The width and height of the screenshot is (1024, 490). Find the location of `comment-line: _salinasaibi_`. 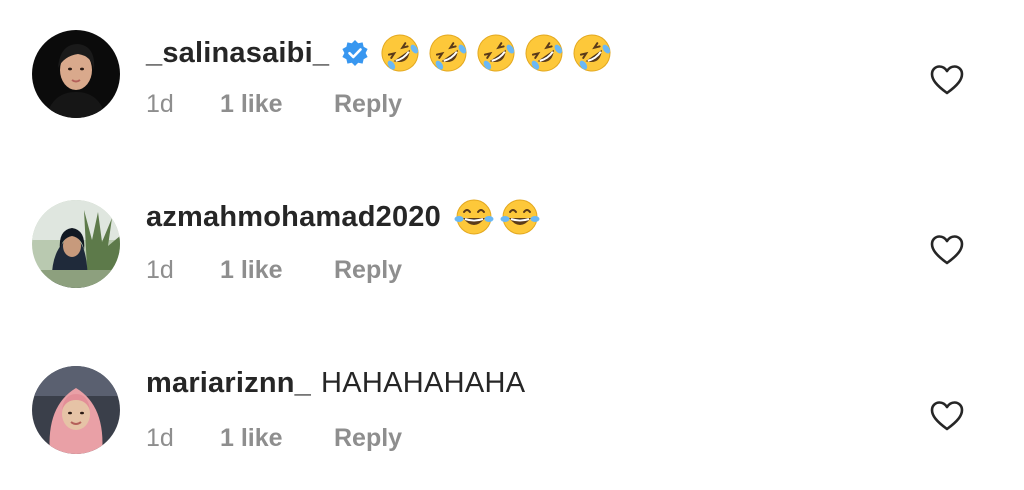

comment-line: _salinasaibi_ is located at coordinates (379, 53).